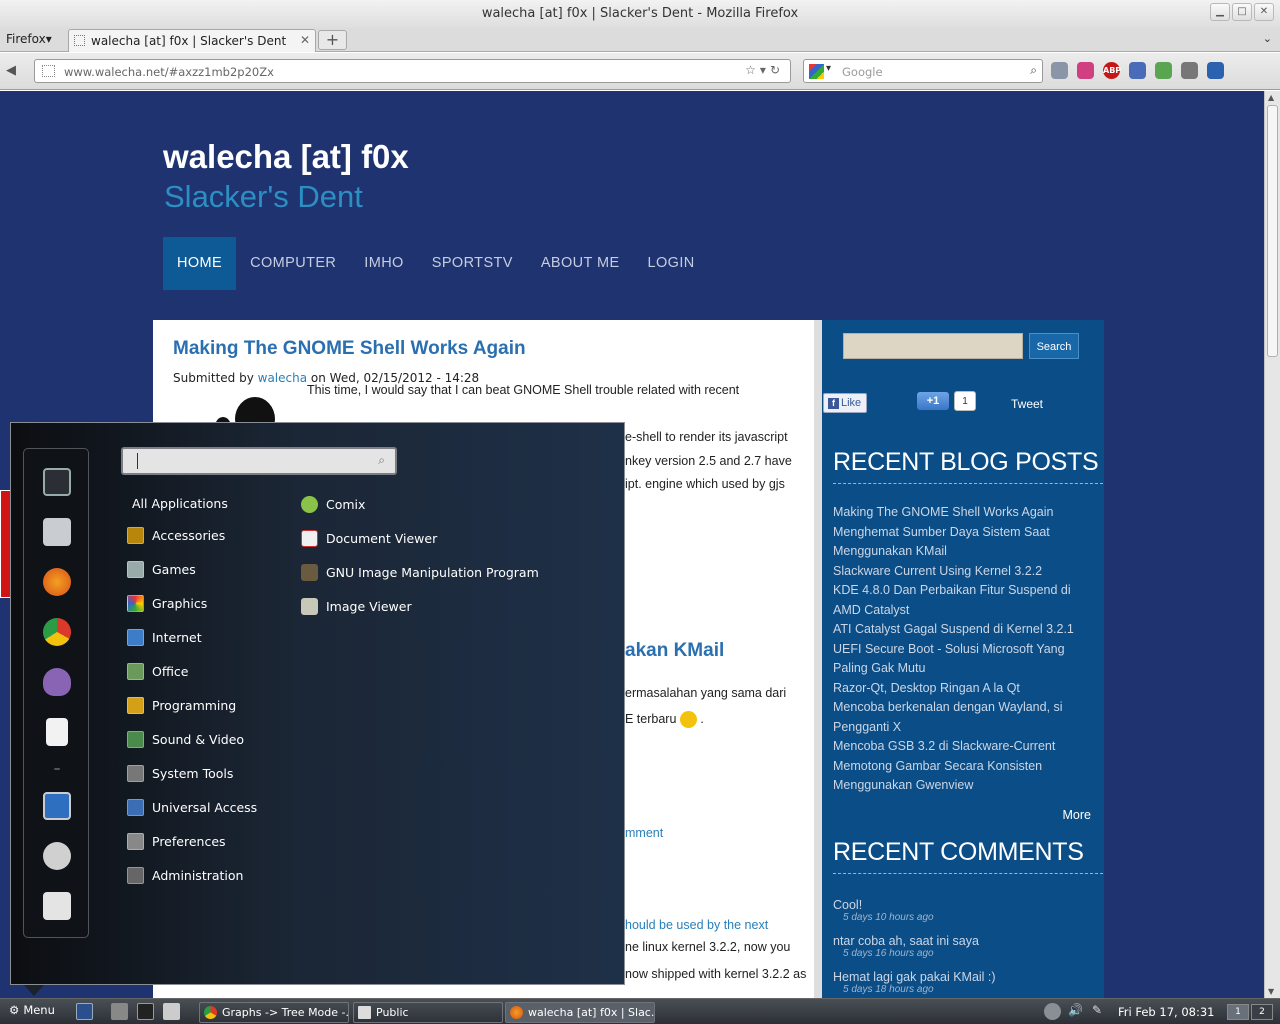 Image resolution: width=1280 pixels, height=1024 pixels. Describe the element at coordinates (1189, 70) in the screenshot. I see `home-icon` at that location.